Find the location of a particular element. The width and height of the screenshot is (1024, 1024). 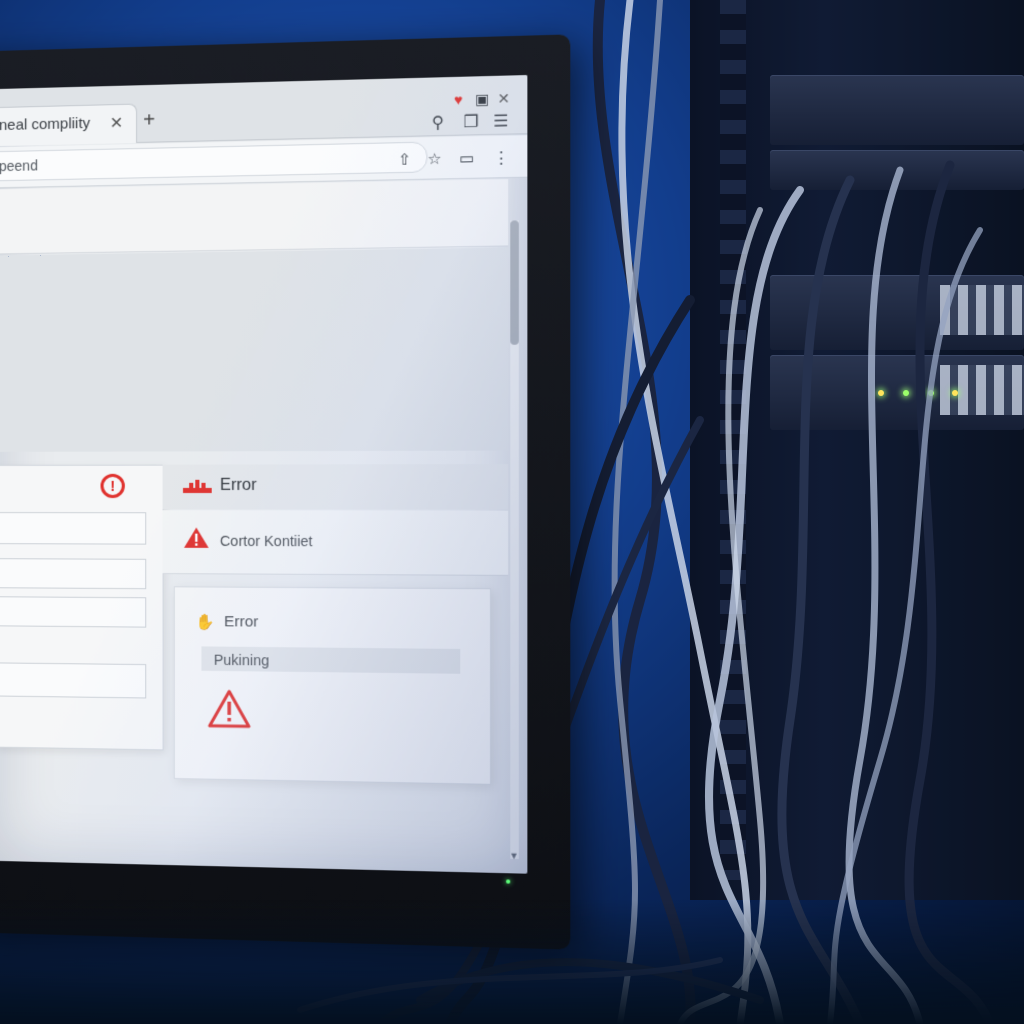

floor-shadow is located at coordinates (512, 962).